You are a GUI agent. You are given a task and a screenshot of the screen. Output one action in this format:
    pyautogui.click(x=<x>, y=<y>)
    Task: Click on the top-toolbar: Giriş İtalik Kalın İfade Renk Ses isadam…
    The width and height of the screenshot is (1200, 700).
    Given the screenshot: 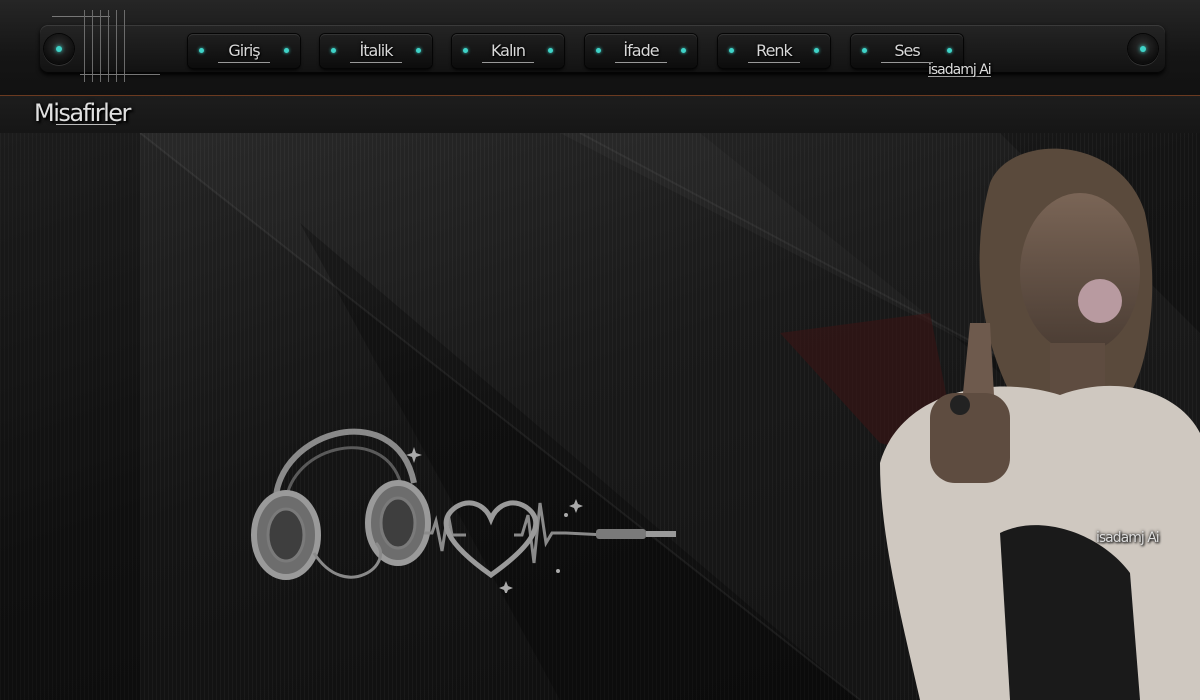 What is the action you would take?
    pyautogui.click(x=600, y=47)
    